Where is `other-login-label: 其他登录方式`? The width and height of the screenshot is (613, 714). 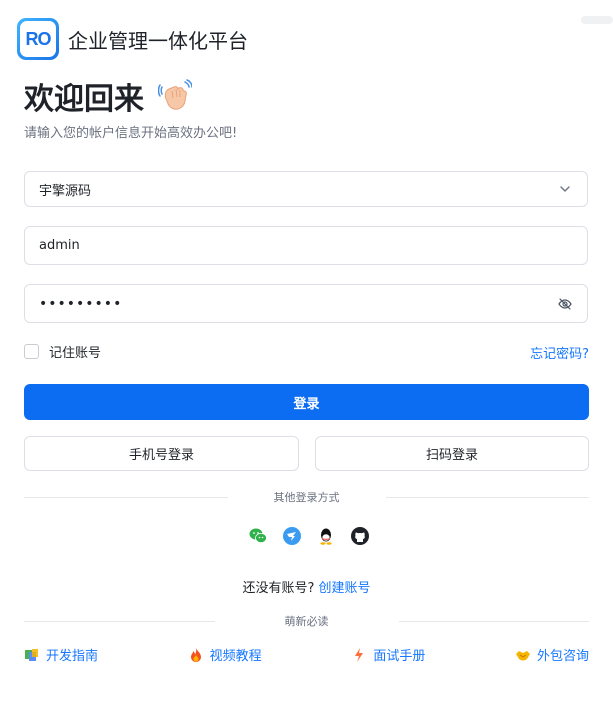
other-login-label: 其他登录方式 is located at coordinates (306, 497).